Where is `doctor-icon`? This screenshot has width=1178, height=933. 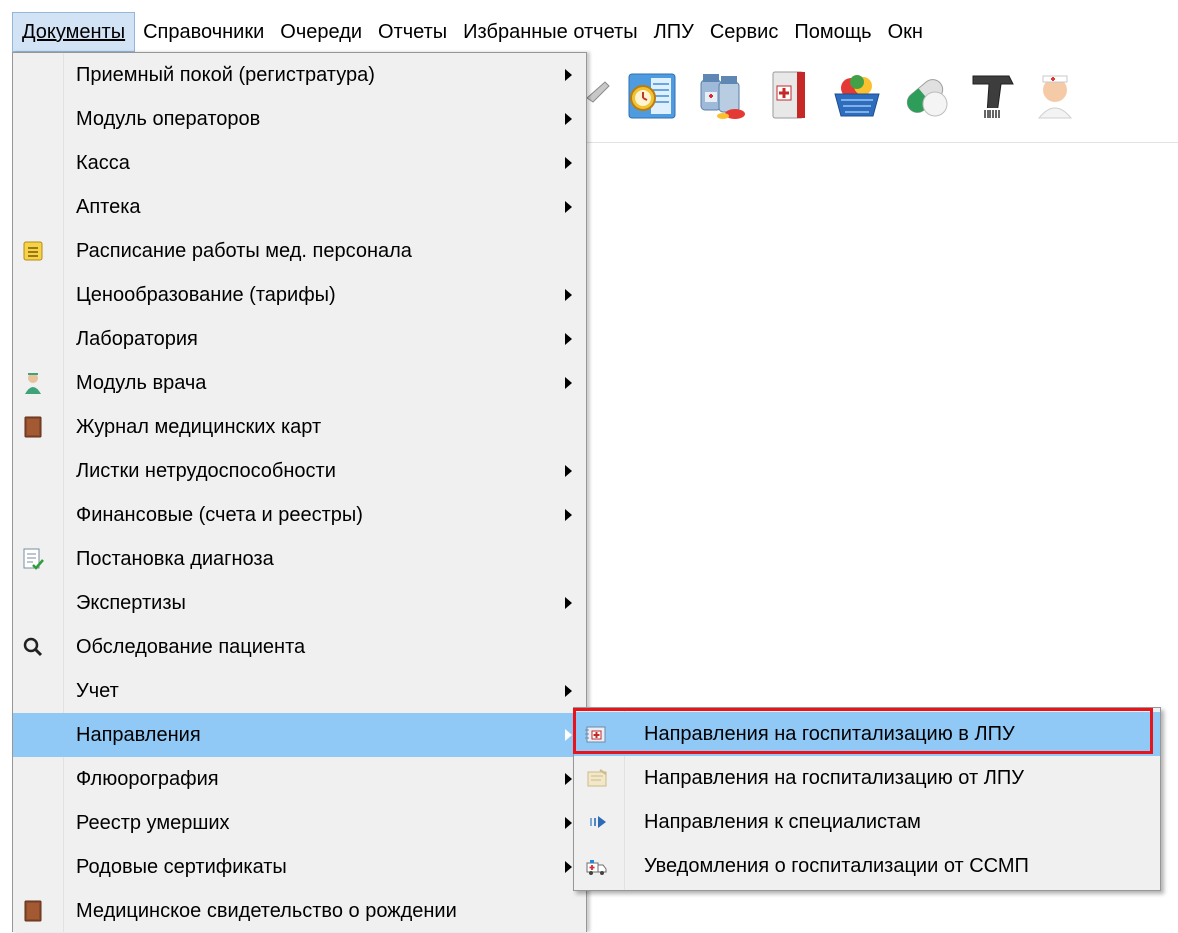 doctor-icon is located at coordinates (33, 383).